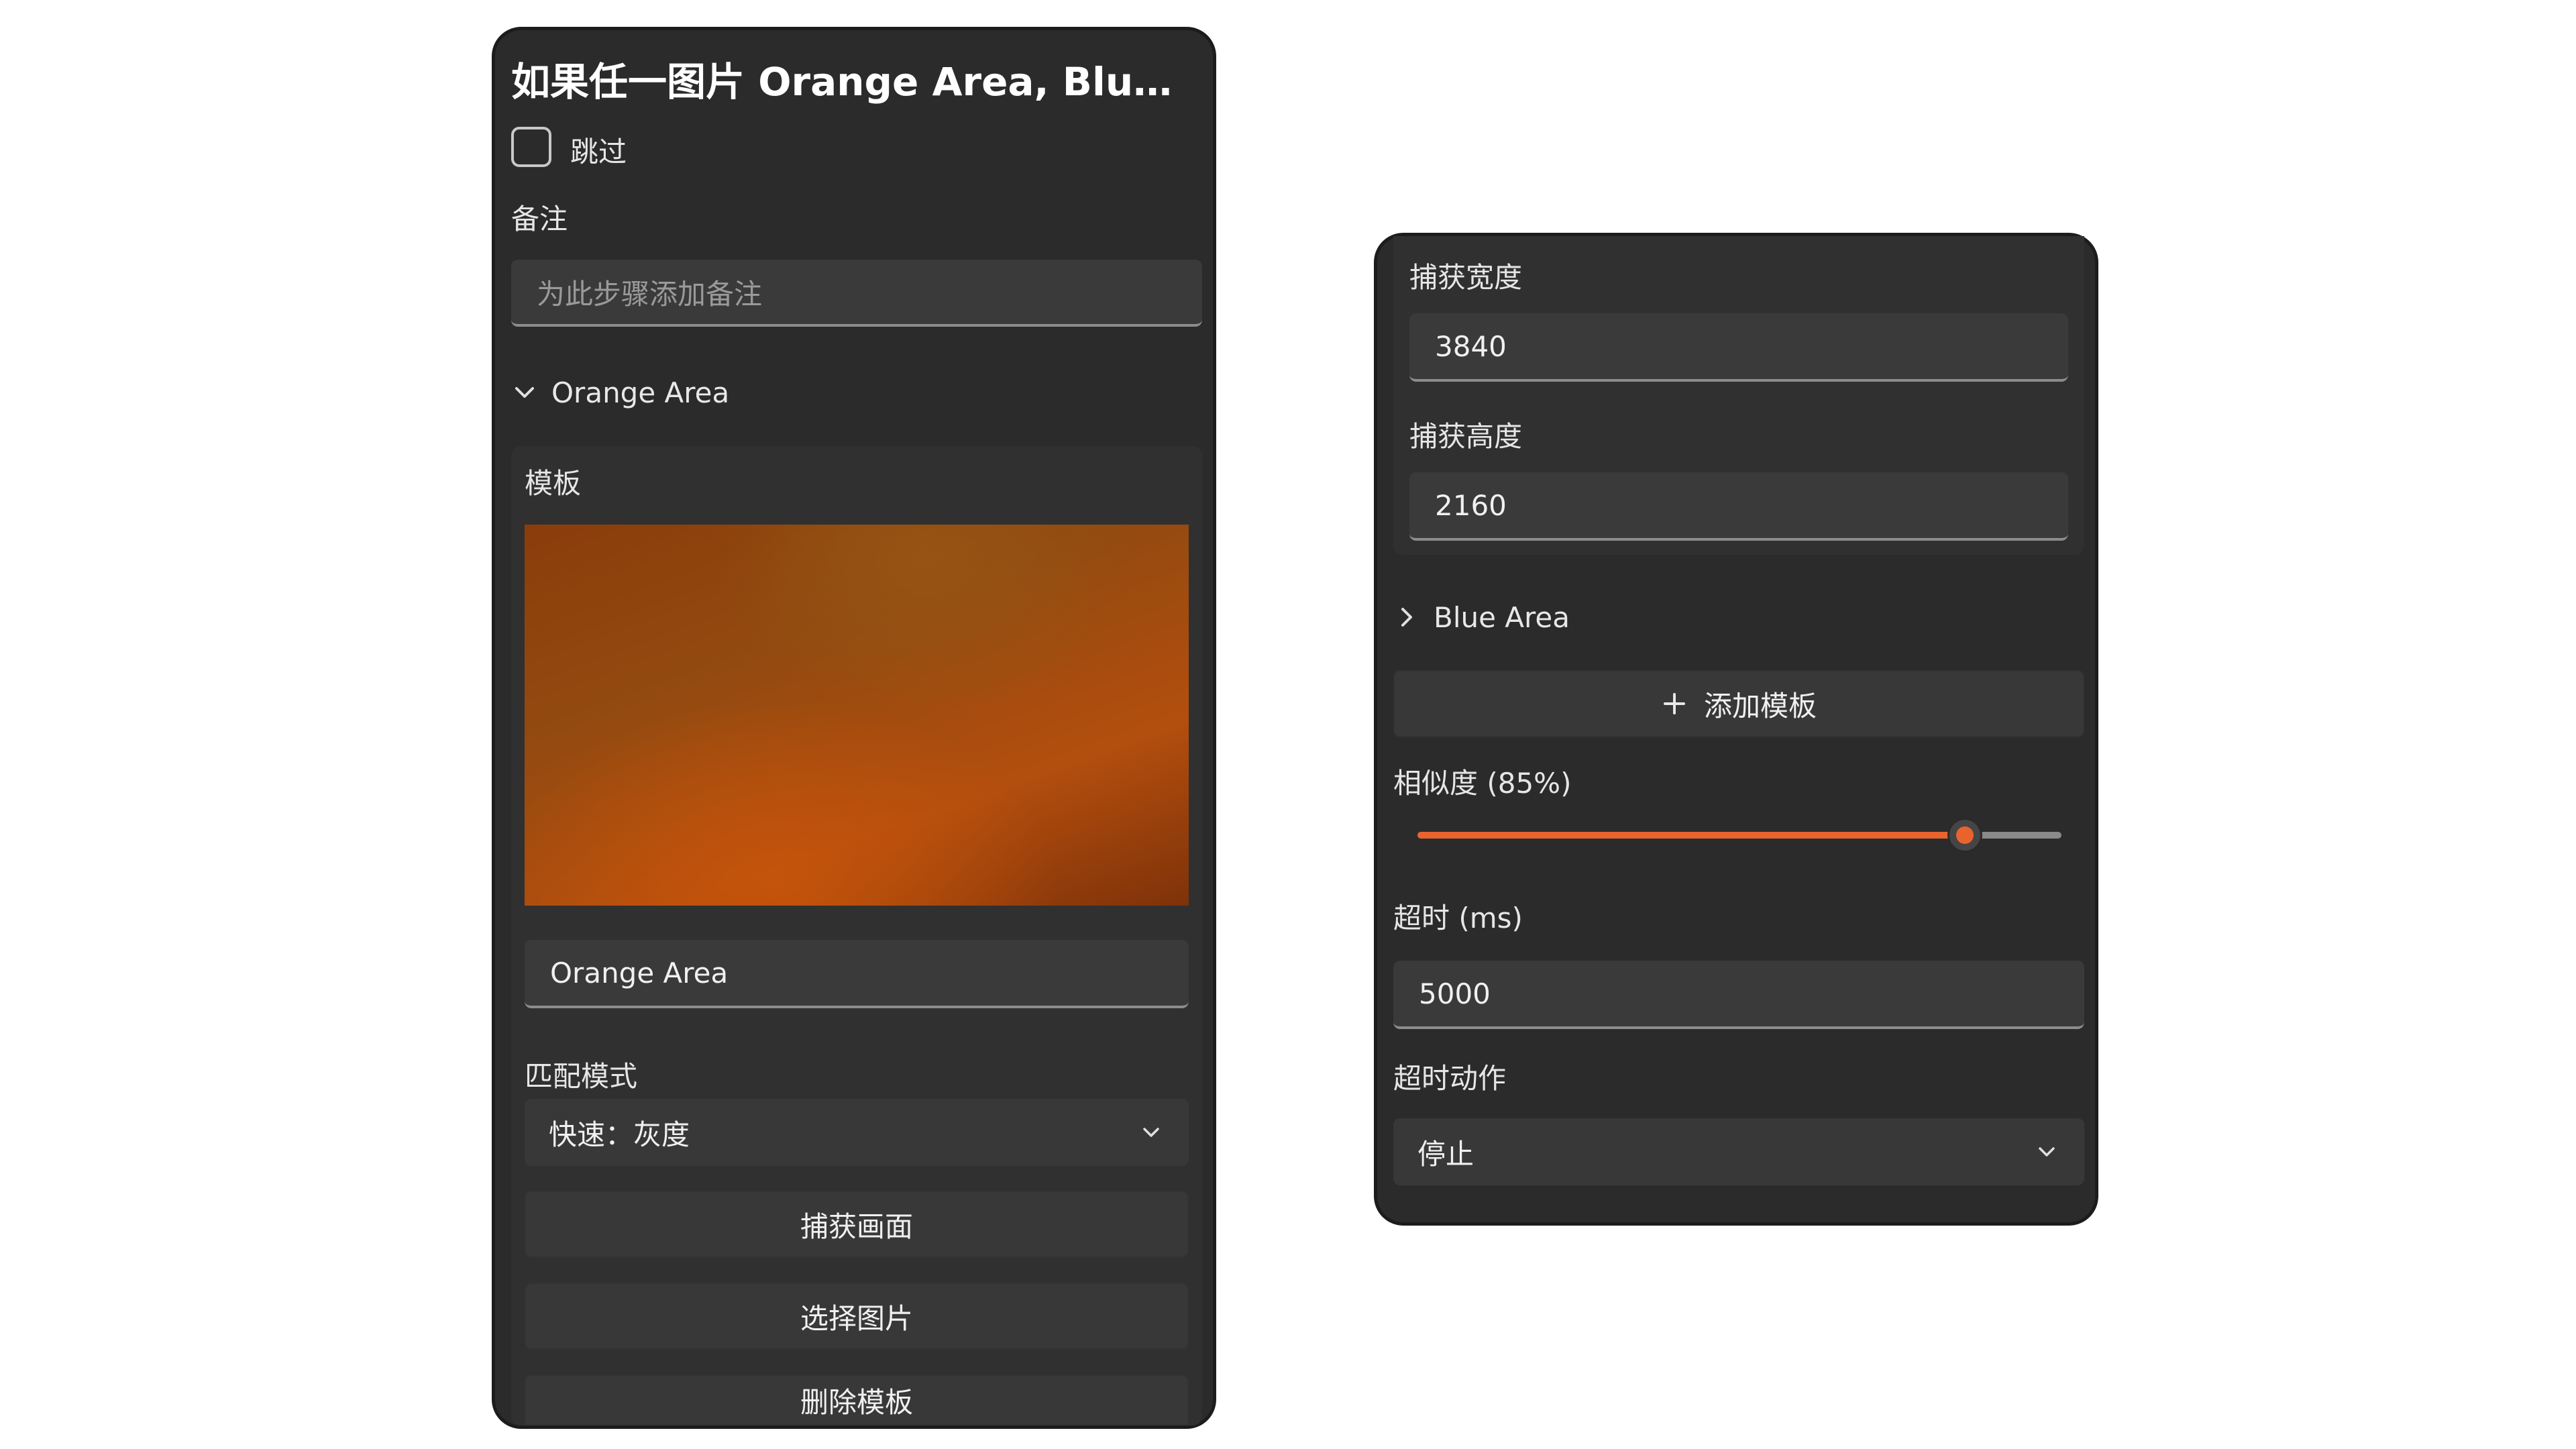 This screenshot has width=2576, height=1449. I want to click on match-mode-value: 快速：灰度, so click(619, 1134).